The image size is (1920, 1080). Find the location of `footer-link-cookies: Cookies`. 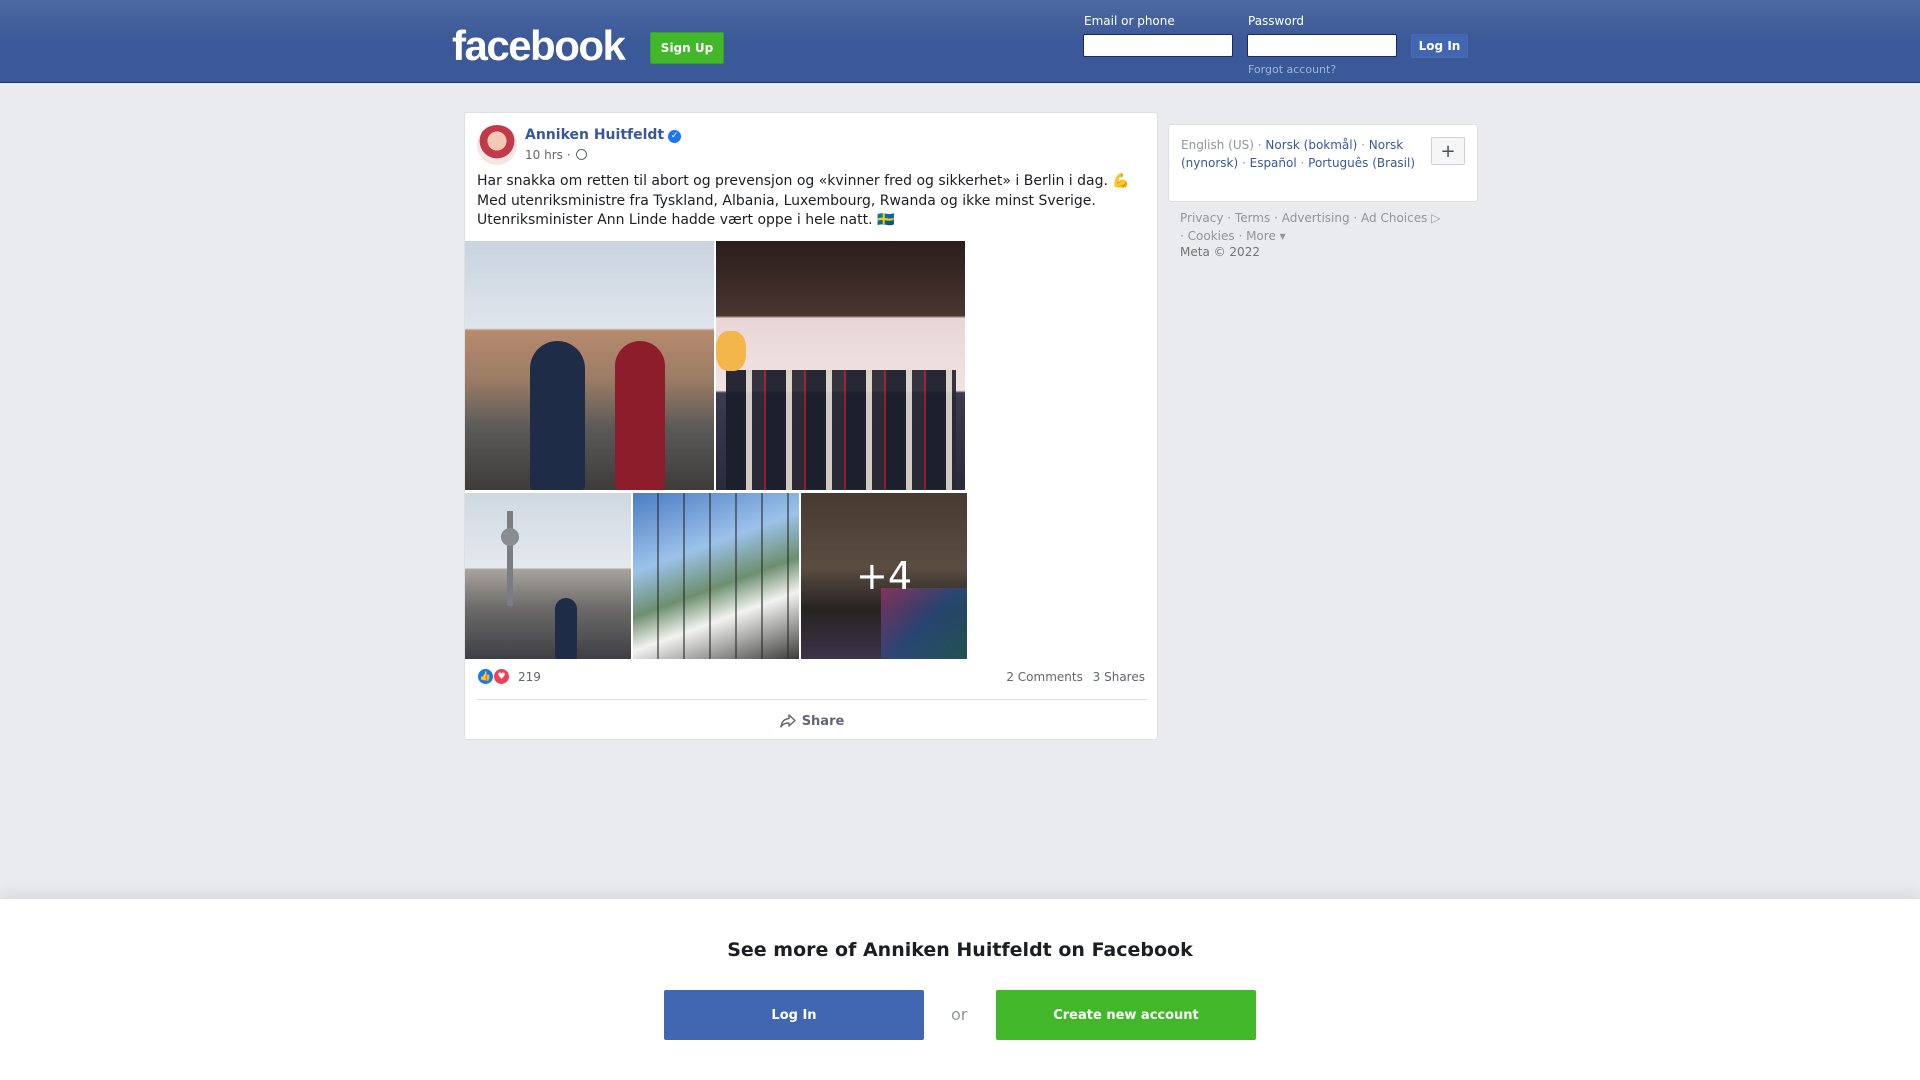

footer-link-cookies: Cookies is located at coordinates (1211, 236).